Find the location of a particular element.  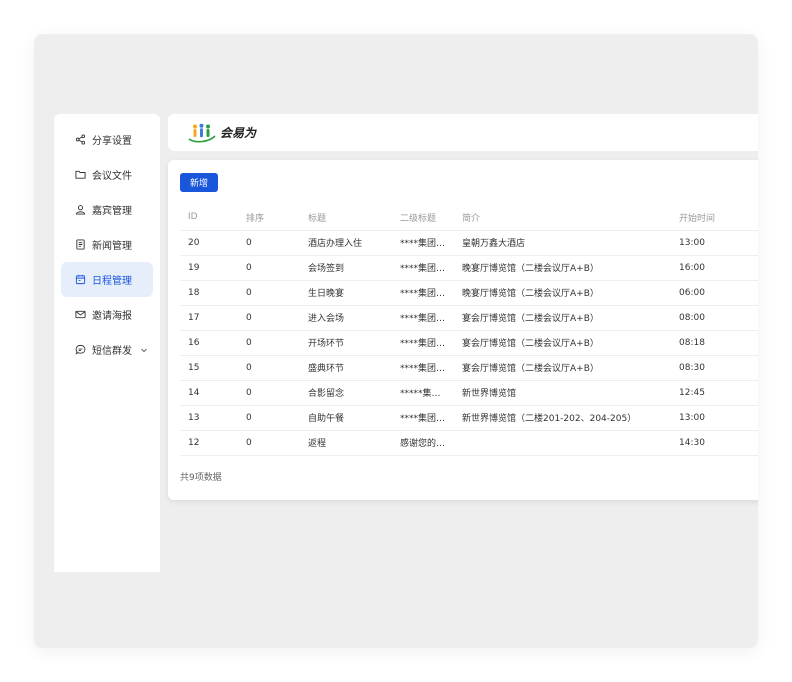

table-row: 17 0 进入会场 ****集团… 宴会厅博览馆（二楼会议厅A+B） 08:00 is located at coordinates (469, 318).